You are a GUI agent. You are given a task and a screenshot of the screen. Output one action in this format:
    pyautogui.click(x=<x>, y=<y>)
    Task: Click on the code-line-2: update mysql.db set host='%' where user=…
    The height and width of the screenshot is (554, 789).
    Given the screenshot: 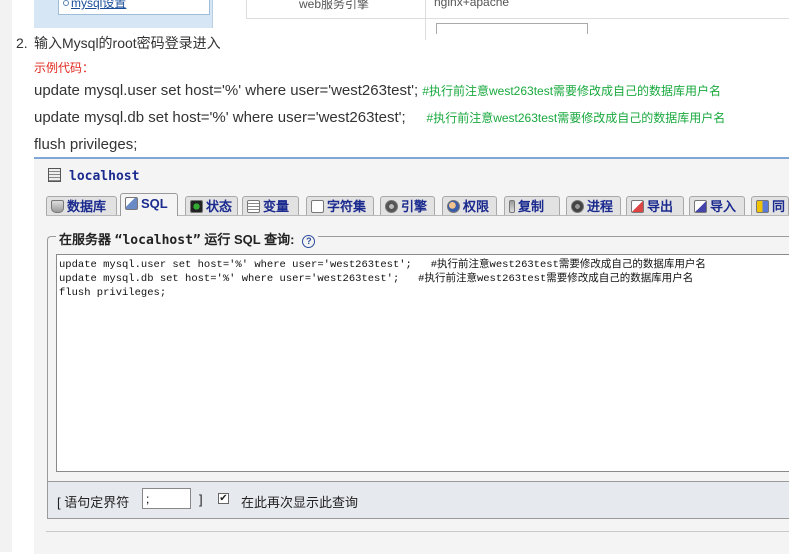 What is the action you would take?
    pyautogui.click(x=379, y=117)
    